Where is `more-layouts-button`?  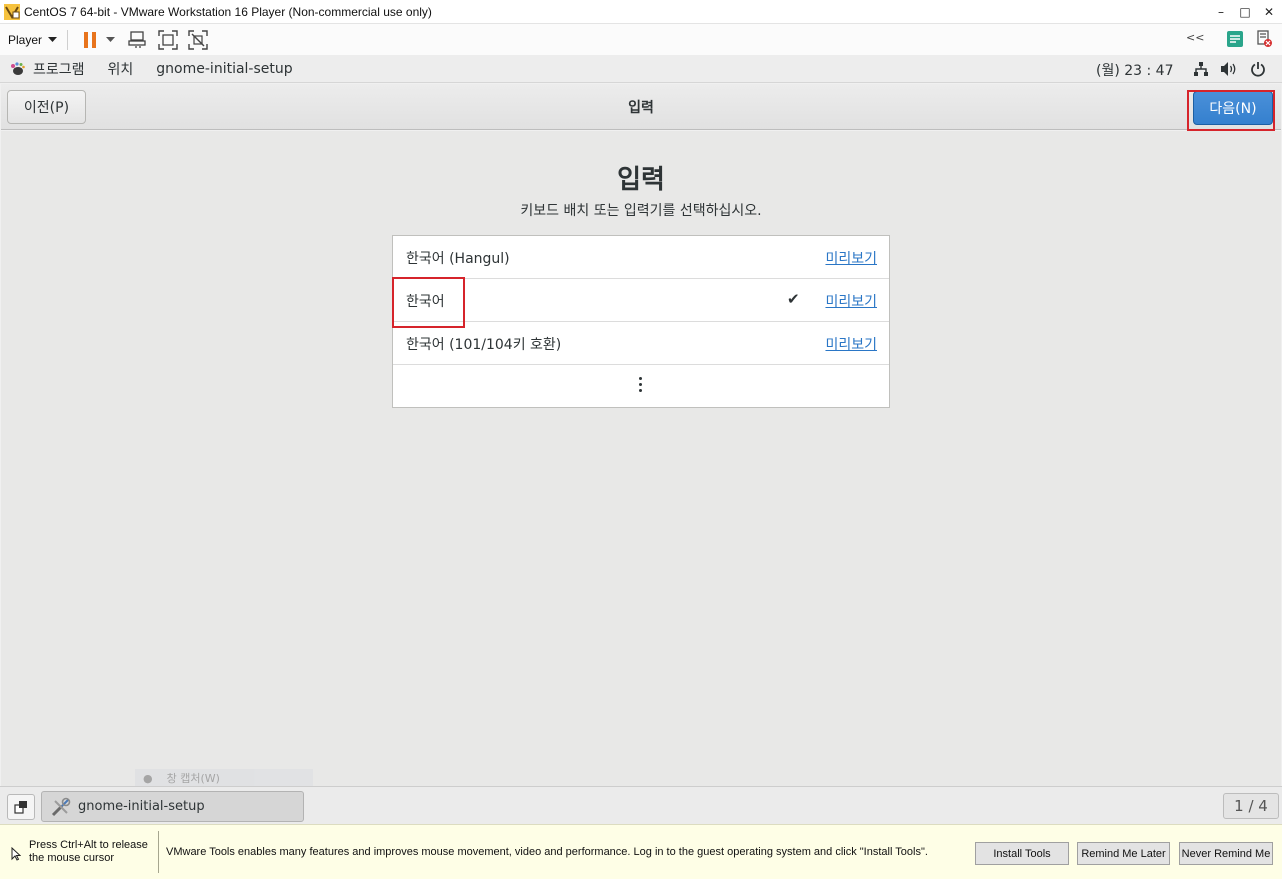
more-layouts-button is located at coordinates (641, 385).